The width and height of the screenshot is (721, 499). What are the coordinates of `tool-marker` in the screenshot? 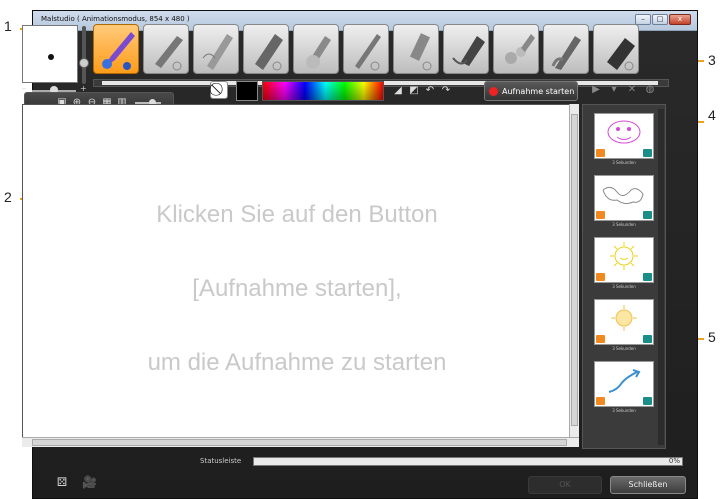 It's located at (266, 49).